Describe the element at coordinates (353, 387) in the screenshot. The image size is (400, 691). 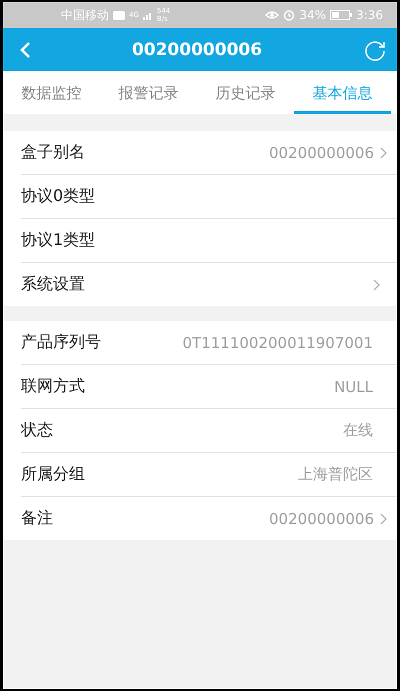
I see `row-value: NULL` at that location.